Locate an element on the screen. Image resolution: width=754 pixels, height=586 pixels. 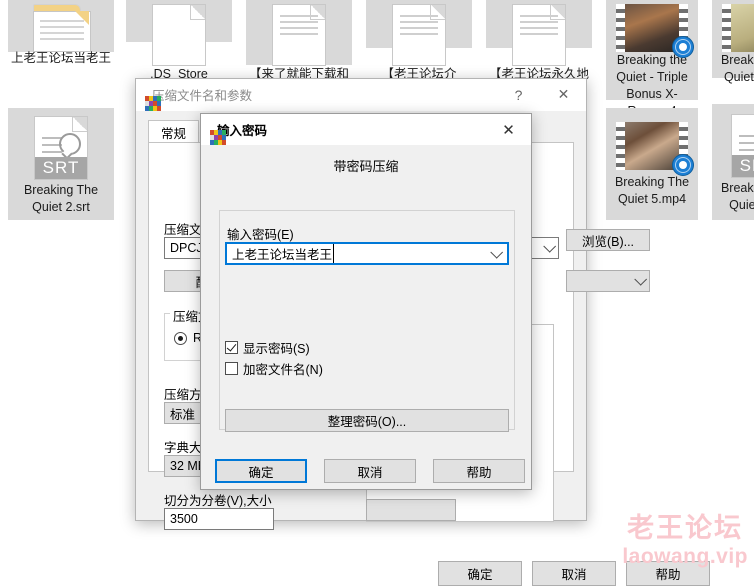
list-item: Breaking The Quiet 5.mp4 is located at coordinates (652, 164).